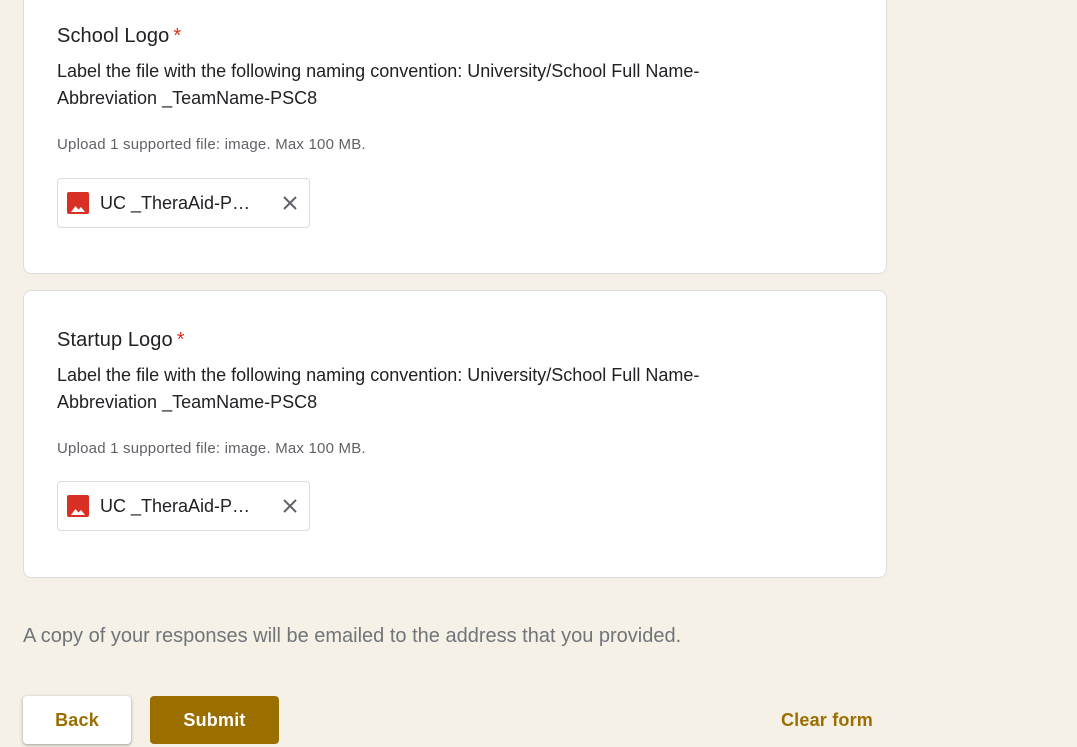 This screenshot has height=747, width=1077. I want to click on submit-button: Submit, so click(214, 720).